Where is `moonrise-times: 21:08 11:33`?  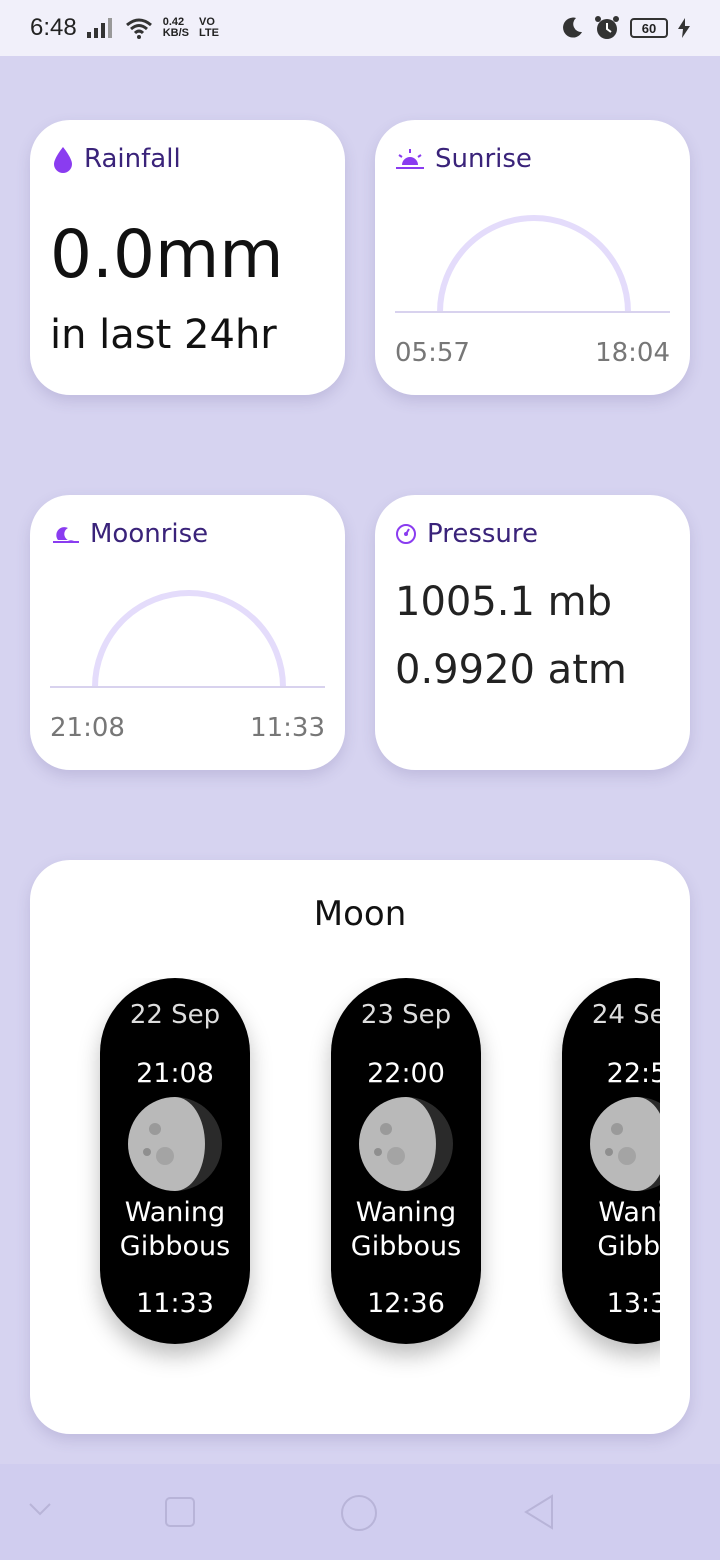
moonrise-times: 21:08 11:33 is located at coordinates (187, 728).